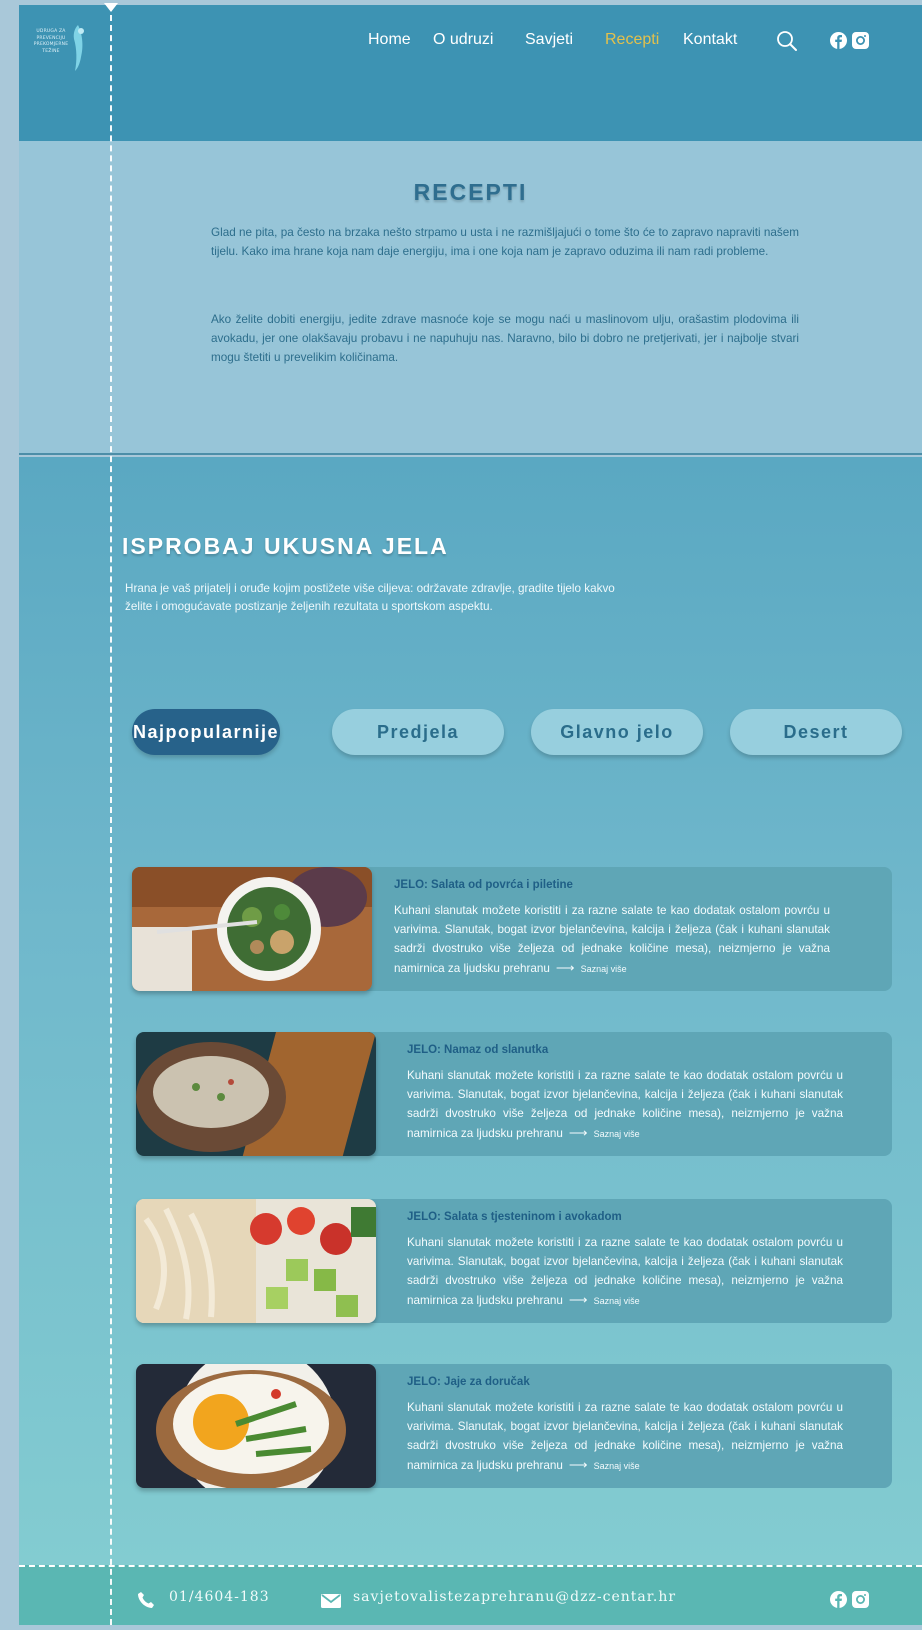  I want to click on recipe-title: JELO: Namaz od slanutka, so click(478, 1050).